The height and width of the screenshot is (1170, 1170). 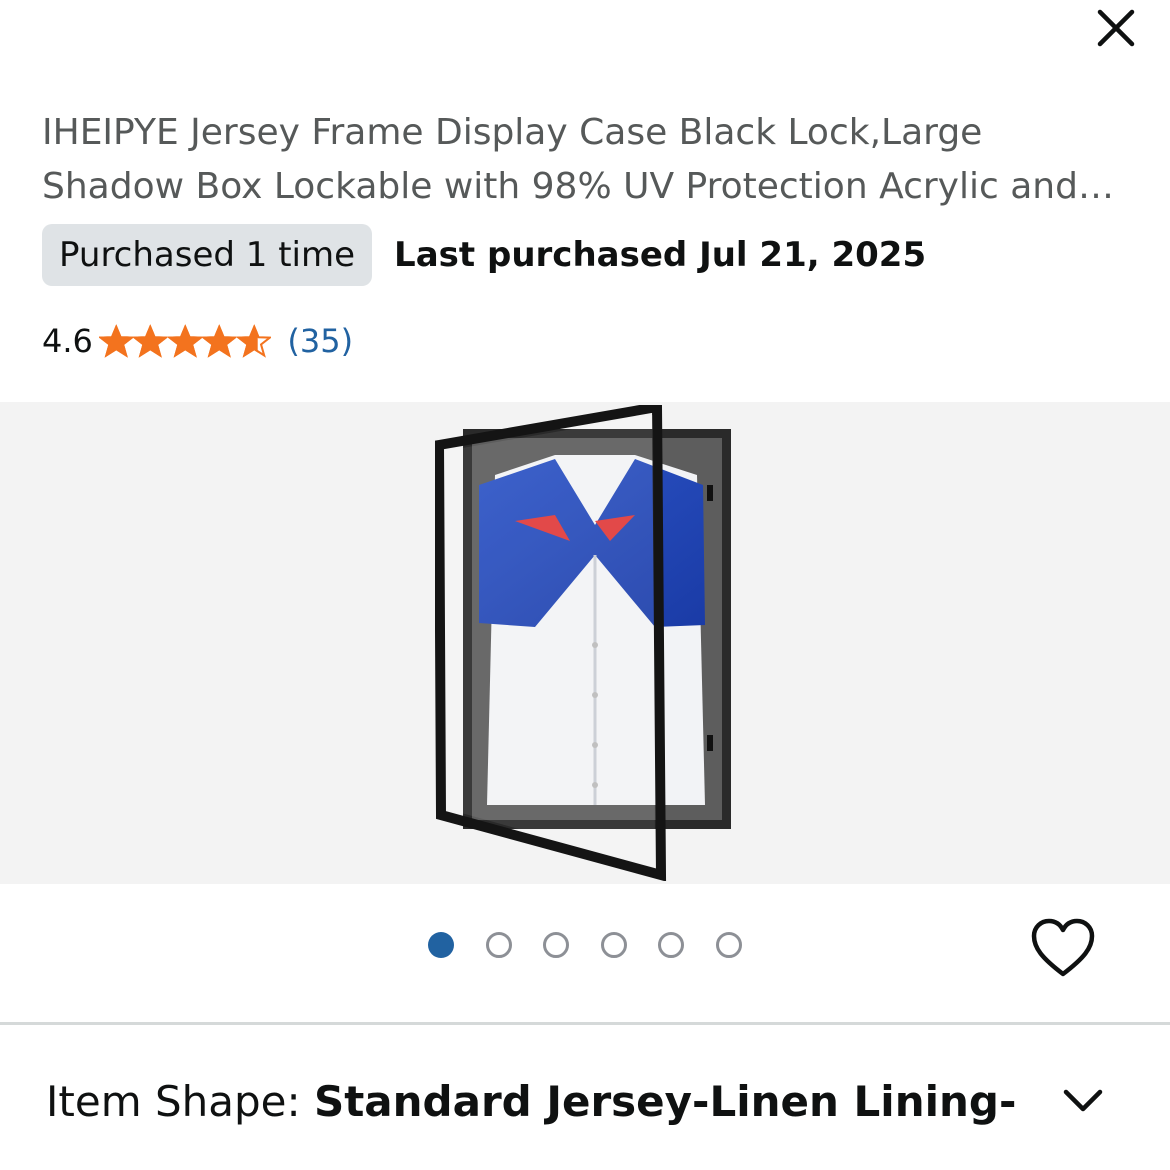 I want to click on star-partial-icon, so click(x=254, y=341).